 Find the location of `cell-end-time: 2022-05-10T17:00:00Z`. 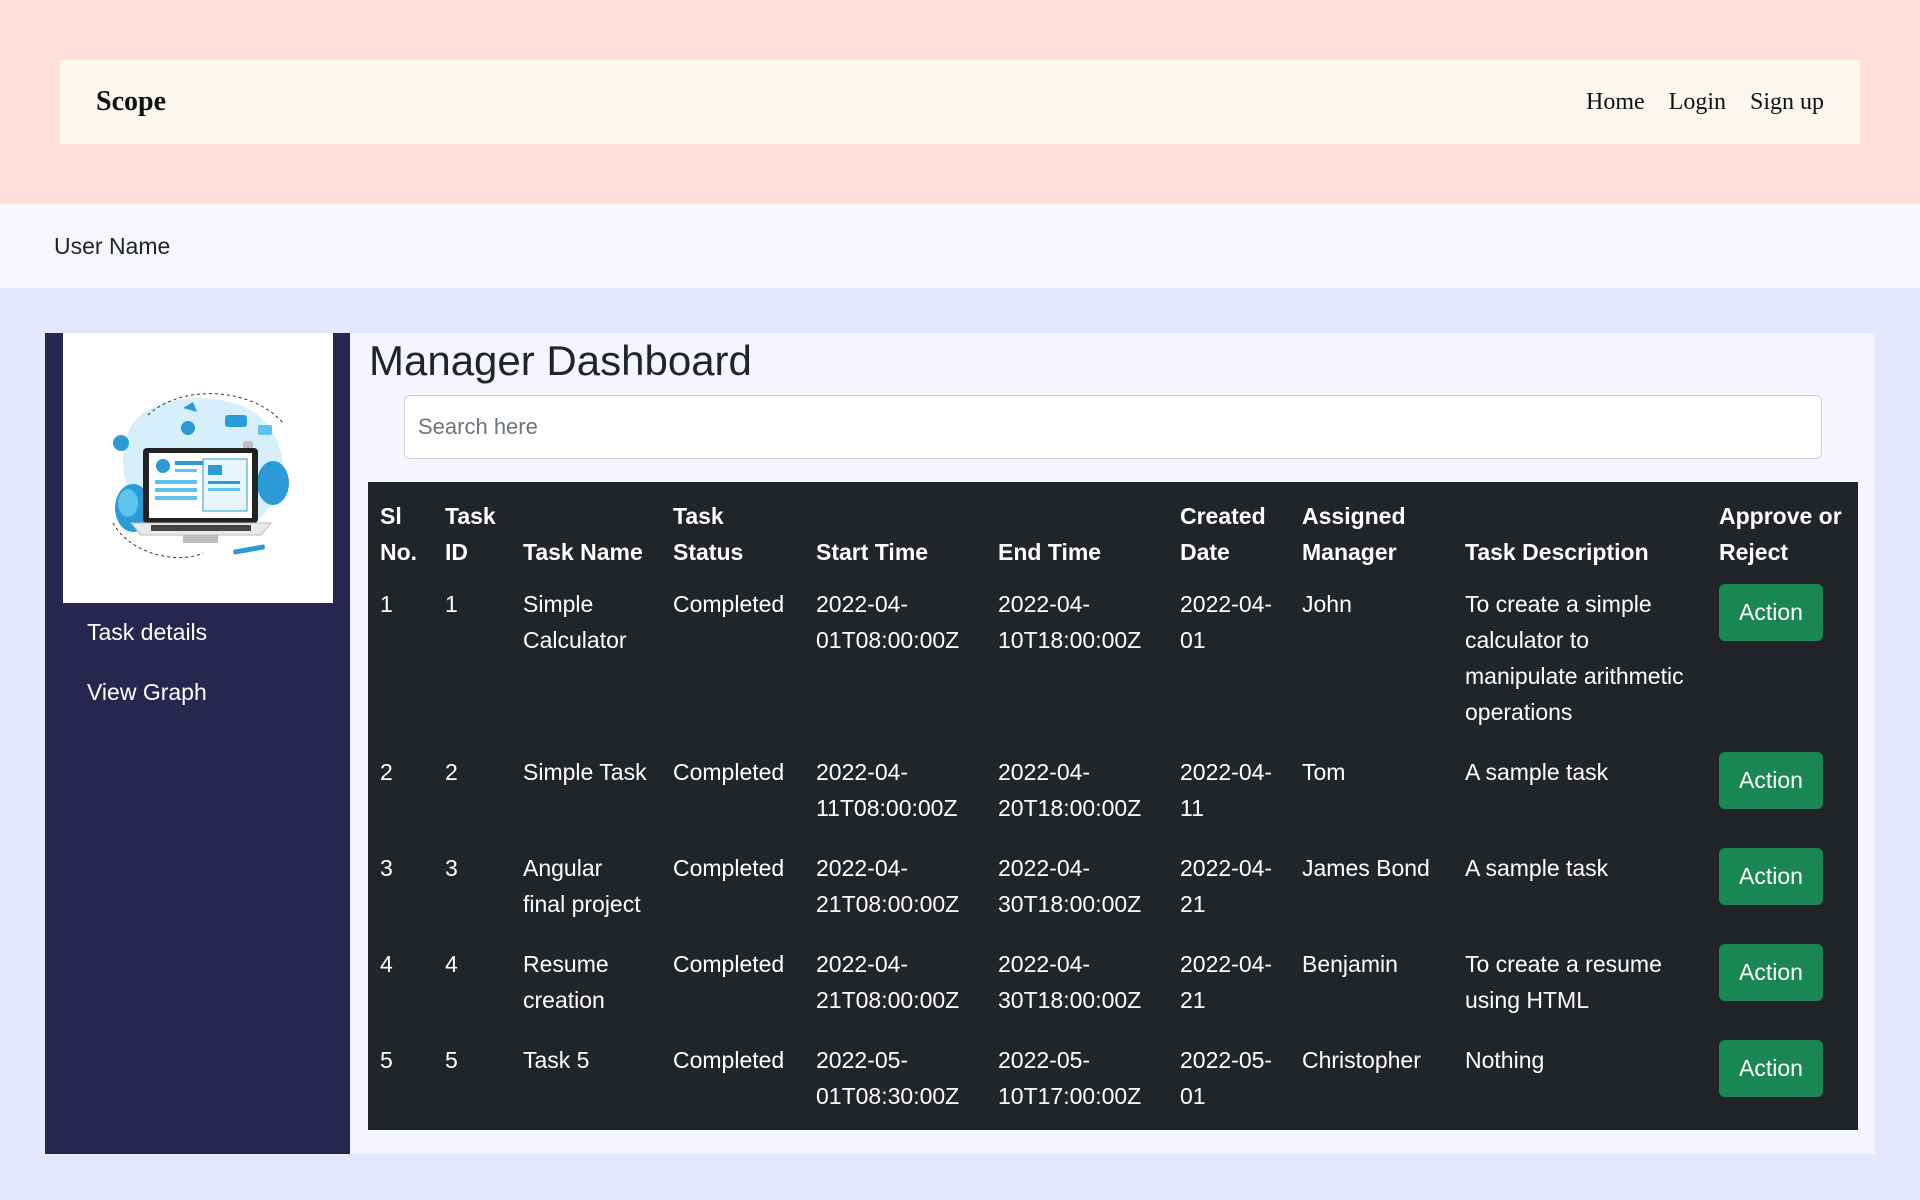

cell-end-time: 2022-05-10T17:00:00Z is located at coordinates (1070, 1078).